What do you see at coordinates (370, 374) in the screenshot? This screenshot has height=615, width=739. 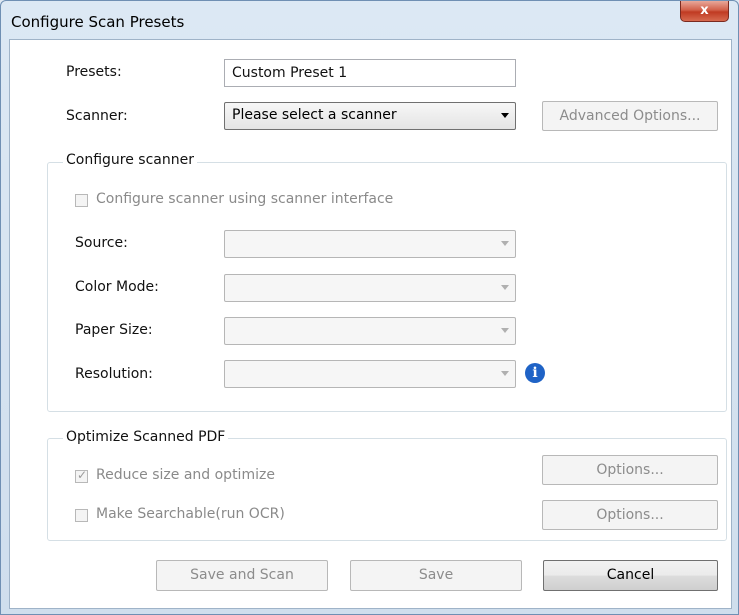 I see `resolution-select` at bounding box center [370, 374].